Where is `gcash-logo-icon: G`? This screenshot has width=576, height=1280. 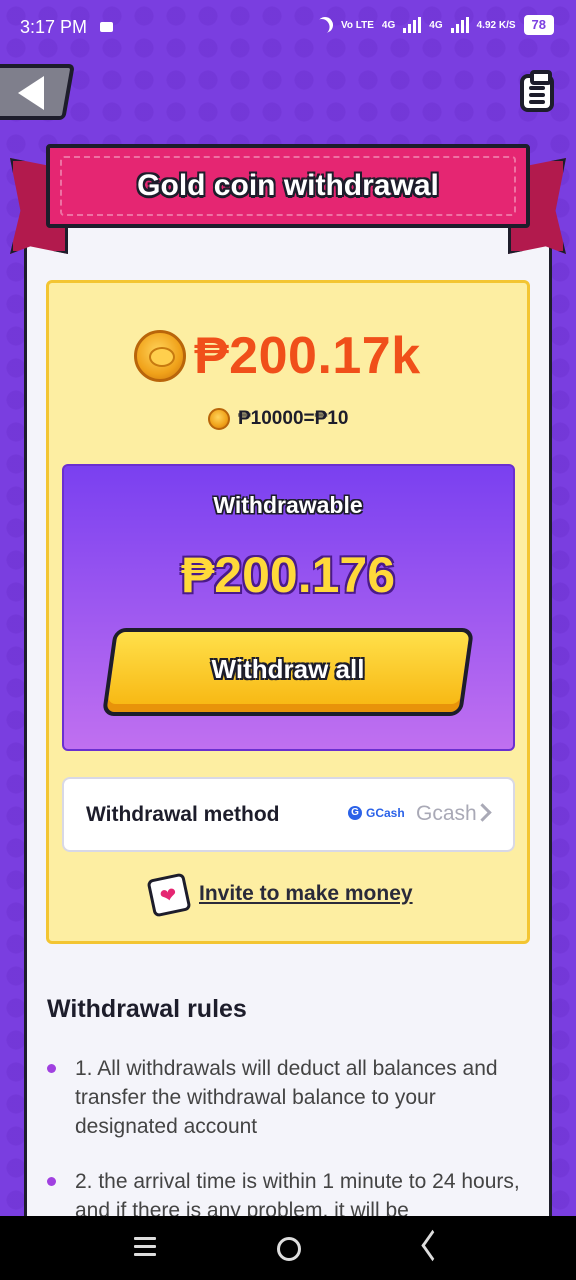
gcash-logo-icon: G is located at coordinates (355, 813).